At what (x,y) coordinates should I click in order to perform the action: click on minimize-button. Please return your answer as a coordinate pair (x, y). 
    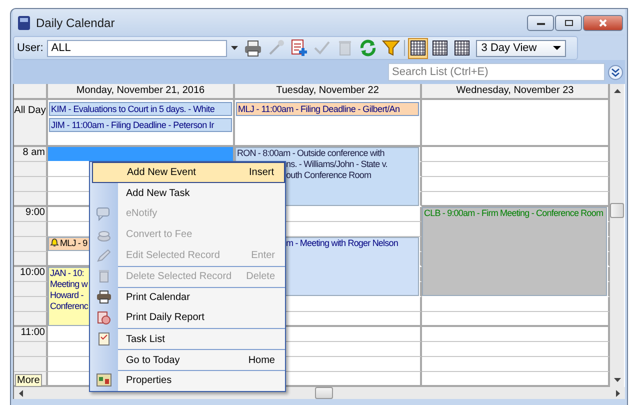
    Looking at the image, I should click on (540, 22).